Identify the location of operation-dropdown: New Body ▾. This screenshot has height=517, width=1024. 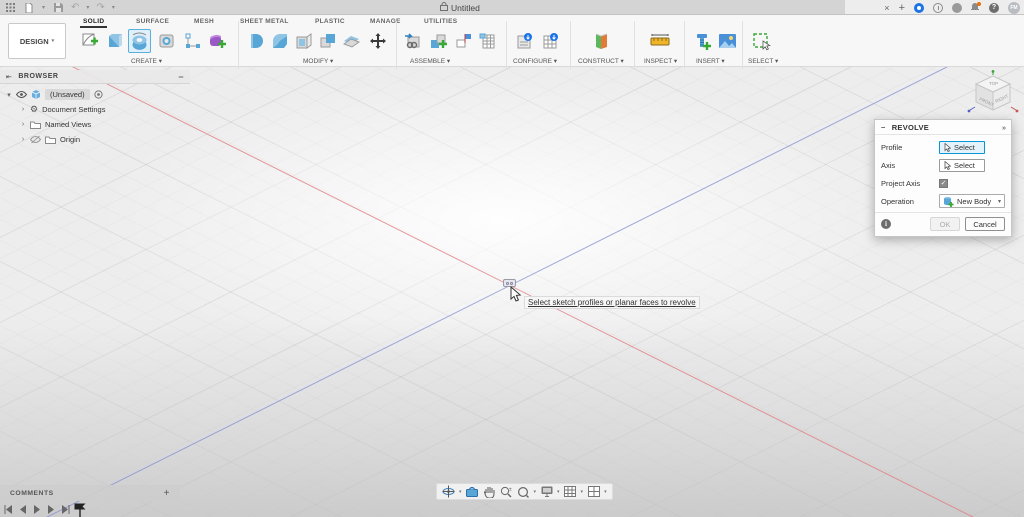
(972, 201).